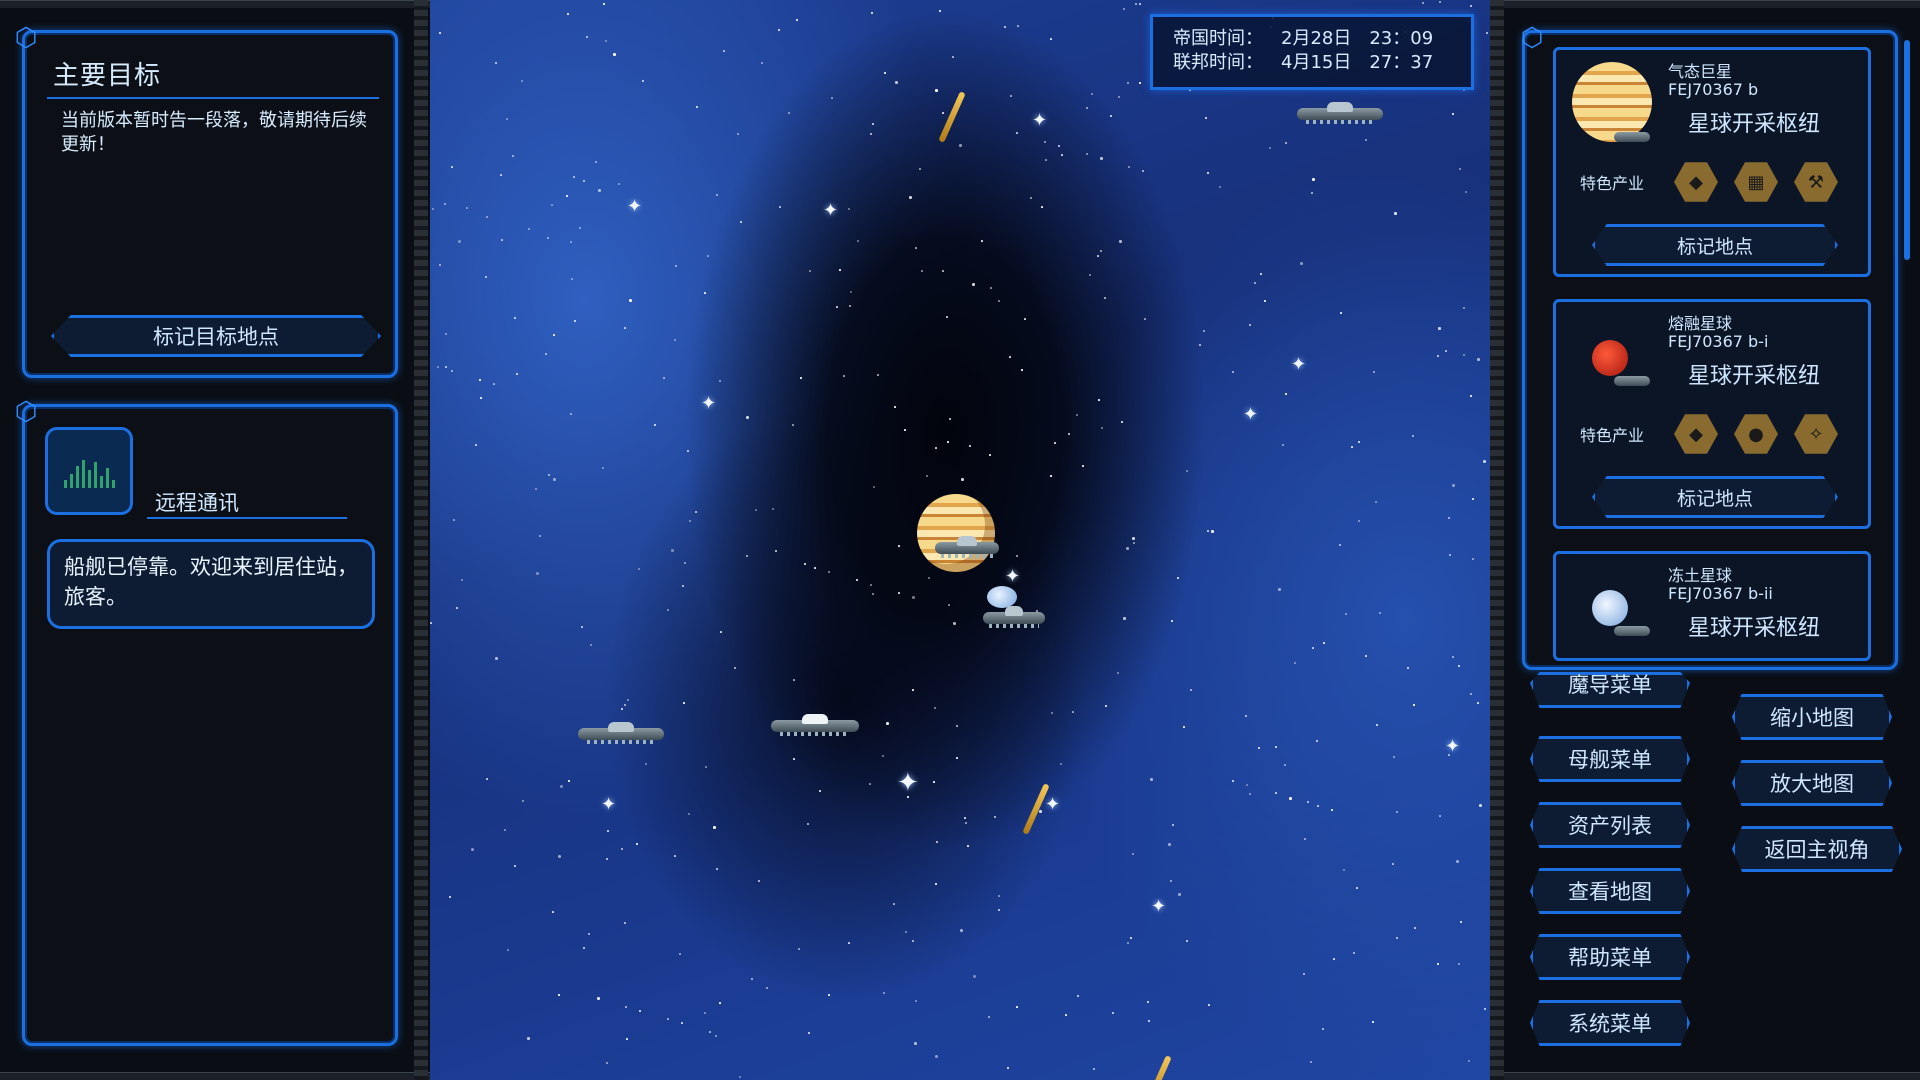 The height and width of the screenshot is (1080, 1920). I want to click on planet-card: 气态巨星 FEJ70367 b 星球开采枢纽 特色产业 ◆ ▦ ⚒ 标记地点, so click(1712, 162).